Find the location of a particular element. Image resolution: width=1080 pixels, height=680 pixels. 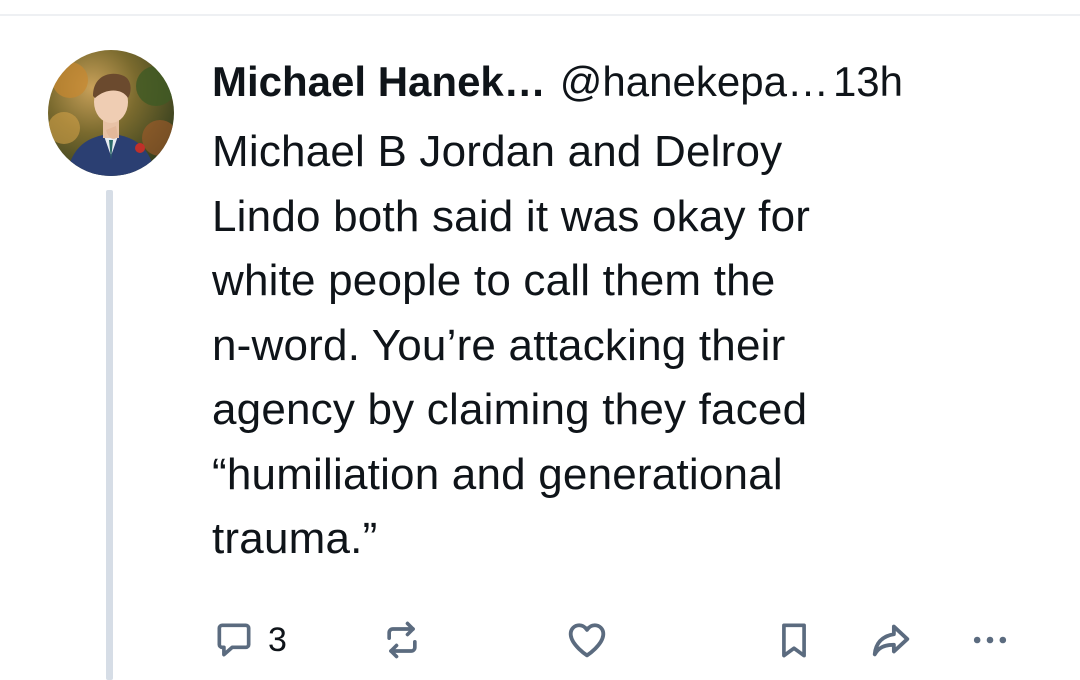

post-header: Michael Hanek… @hanekepa… 13h is located at coordinates (632, 82).